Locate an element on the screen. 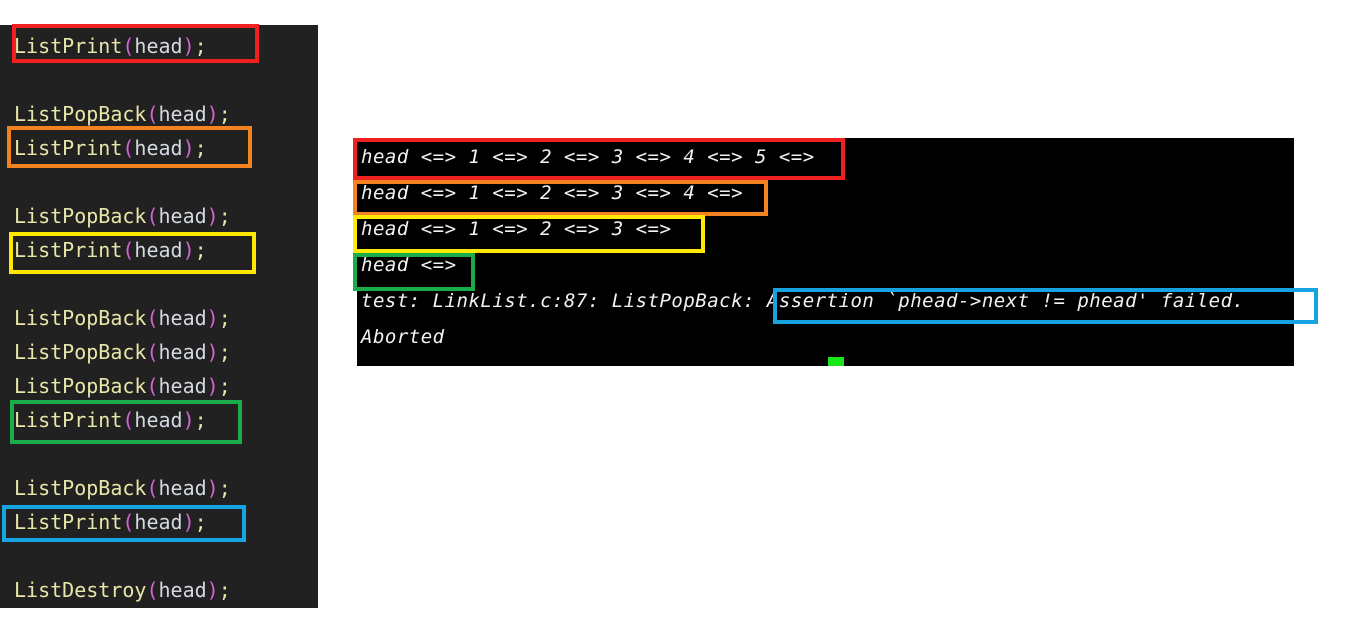 The height and width of the screenshot is (625, 1362). terminal-line: head <=> 1 <=> 2 <=> 3 <=> 4 <=> 5 <=> is located at coordinates (588, 157).